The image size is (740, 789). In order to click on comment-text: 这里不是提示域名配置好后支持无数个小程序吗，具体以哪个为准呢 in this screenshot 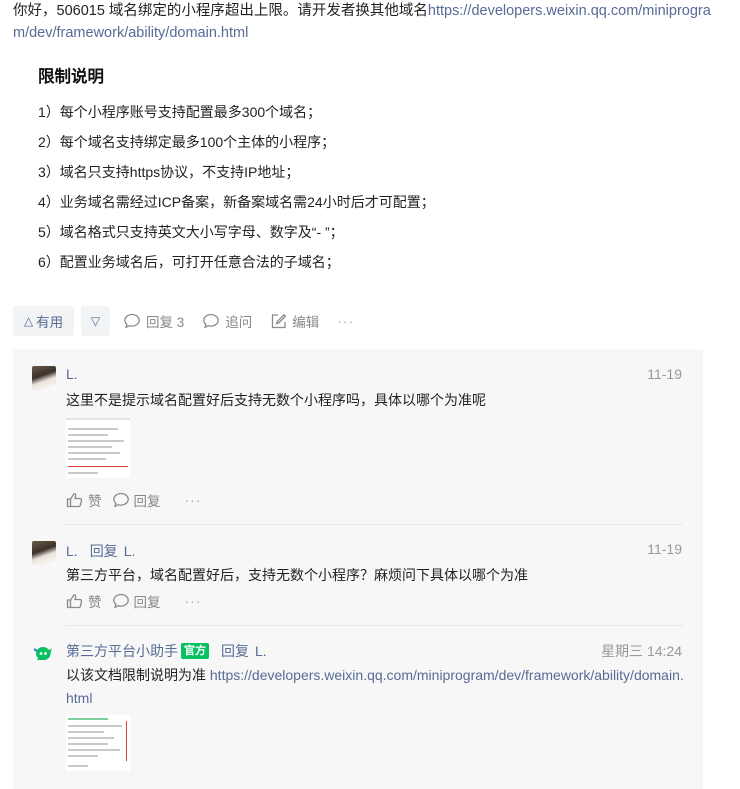, I will do `click(276, 400)`.